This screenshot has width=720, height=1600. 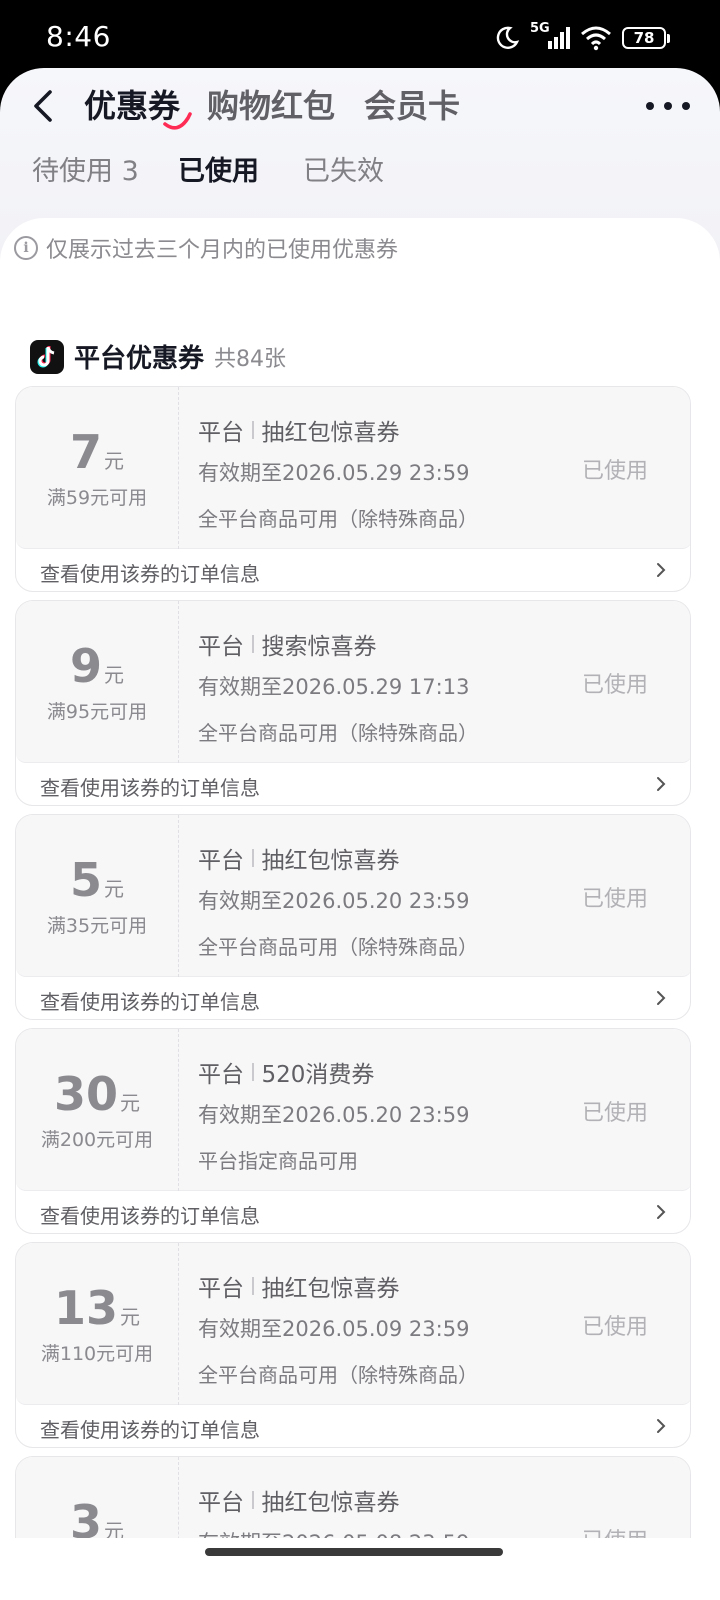 What do you see at coordinates (508, 37) in the screenshot?
I see `moon-icon` at bounding box center [508, 37].